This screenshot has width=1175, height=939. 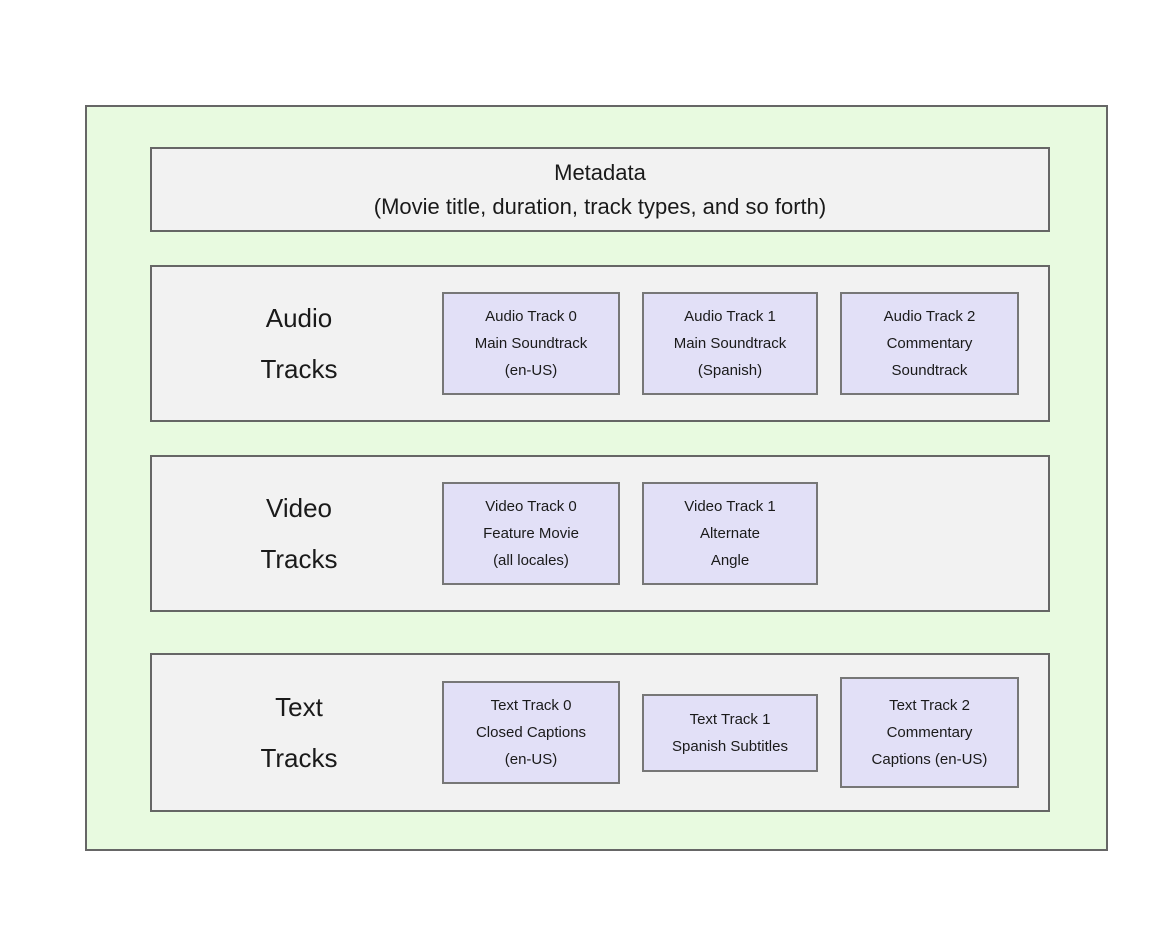 I want to click on text-track-0-line-1: Text Track 0, so click(x=531, y=705).